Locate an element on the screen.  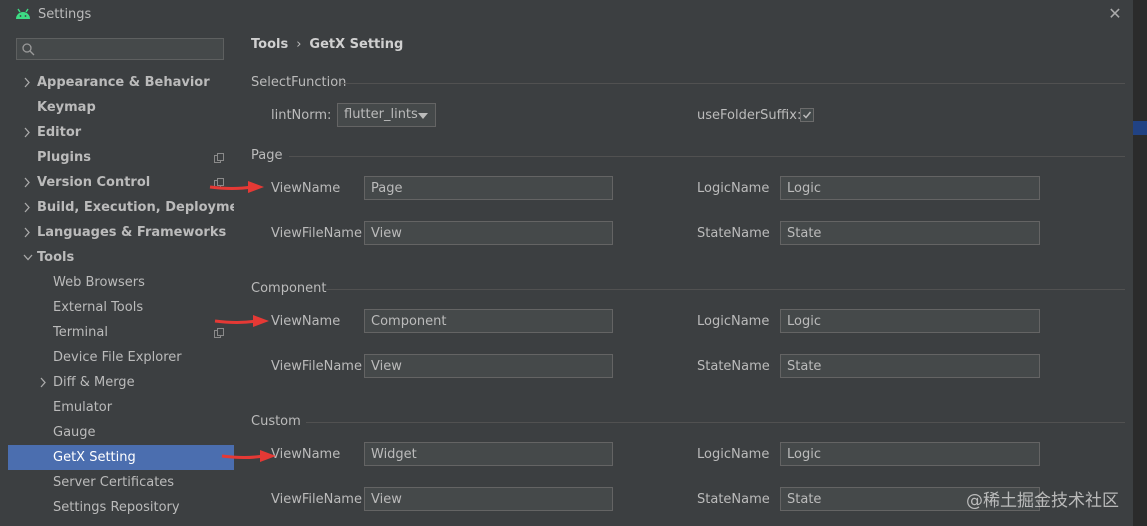
sidebar-item-server-certificates: Server Certificates is located at coordinates (113, 482).